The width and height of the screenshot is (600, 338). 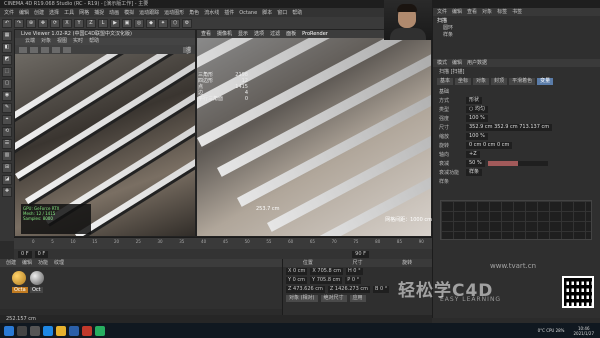 I want to click on menu-item: 插件, so click(x=229, y=12).